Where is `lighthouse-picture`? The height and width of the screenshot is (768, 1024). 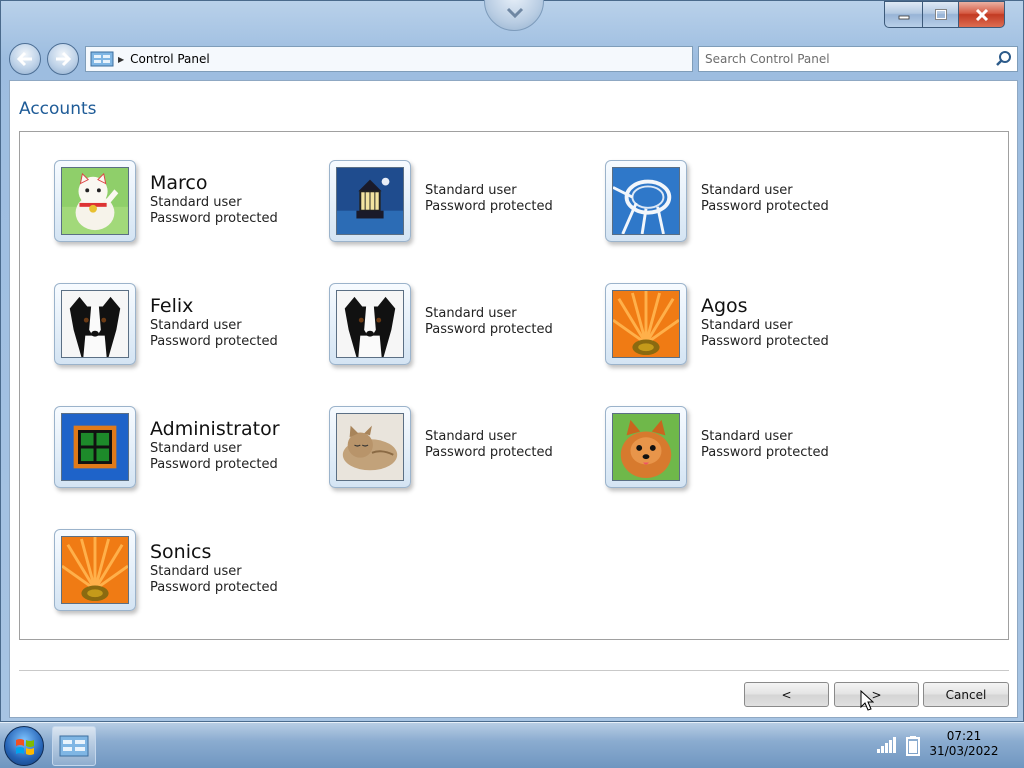
lighthouse-picture is located at coordinates (370, 201).